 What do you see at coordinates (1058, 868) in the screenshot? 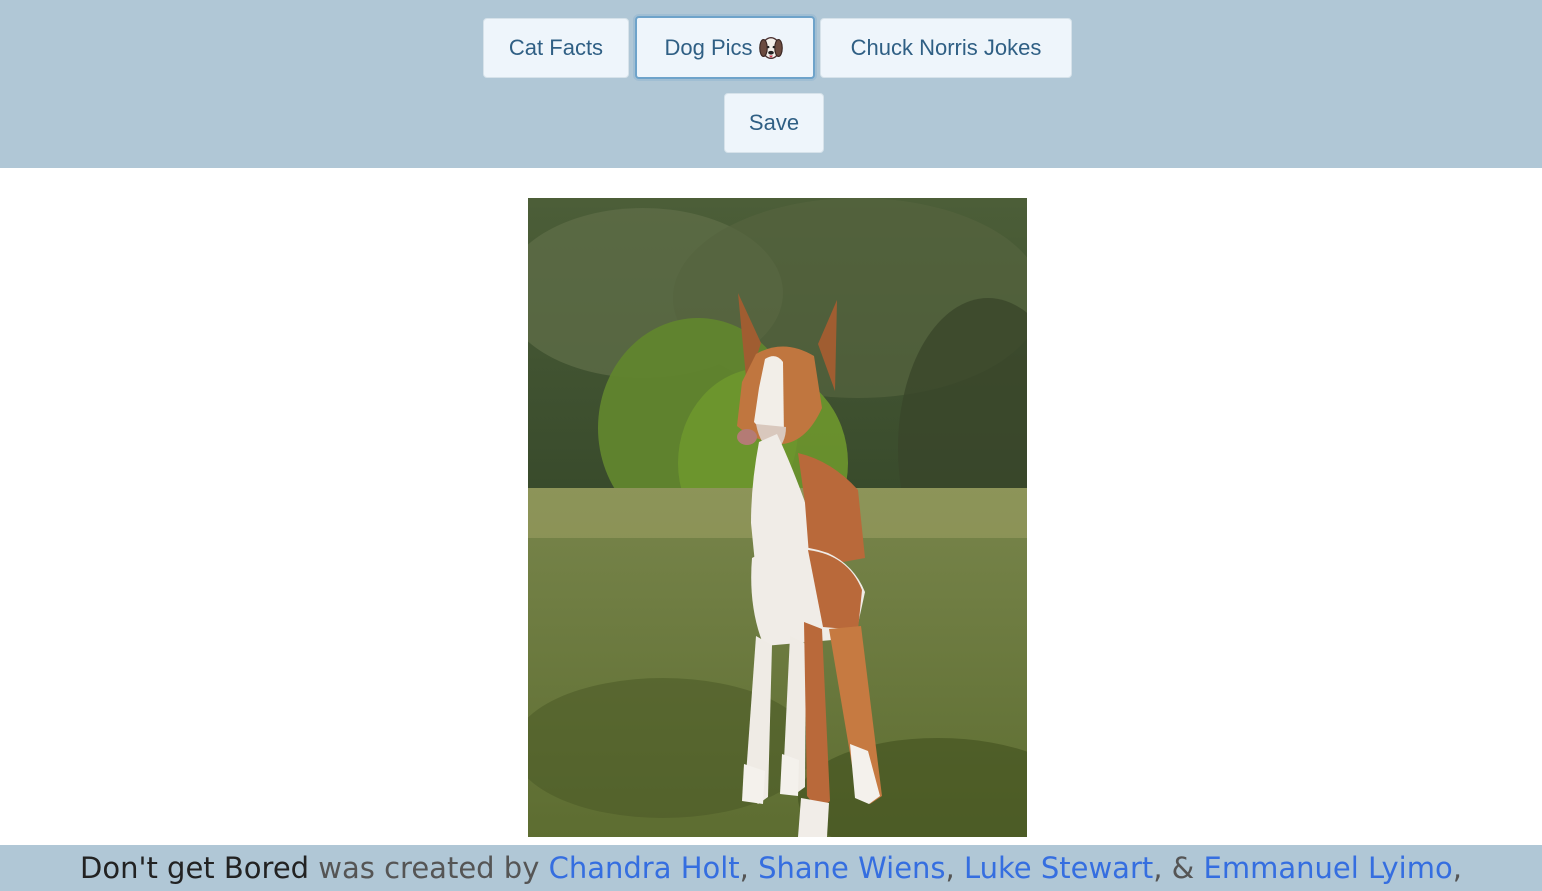
I see `author-link-luke-stewart: Luke Stewart` at bounding box center [1058, 868].